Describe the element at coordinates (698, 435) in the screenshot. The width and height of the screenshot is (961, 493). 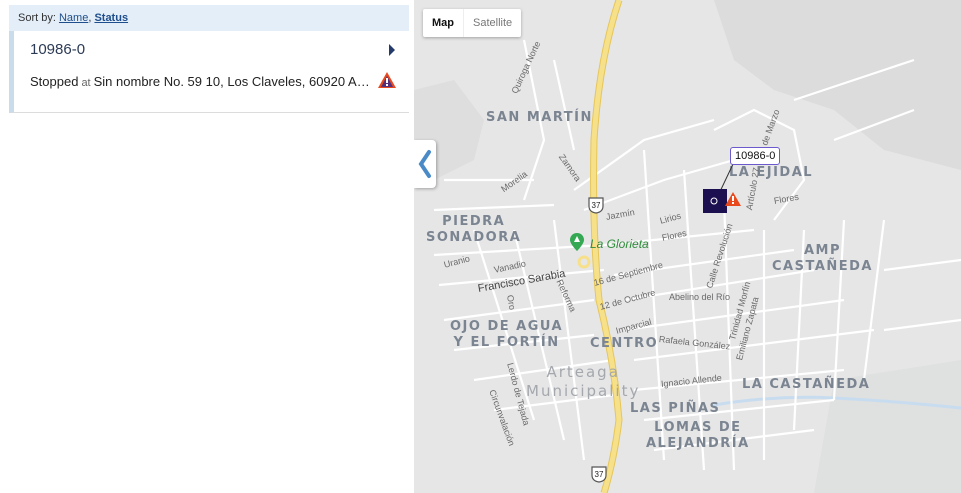
I see `label-lomas-de-alejandria: LOMAS DE ALEJANDRÍA` at that location.